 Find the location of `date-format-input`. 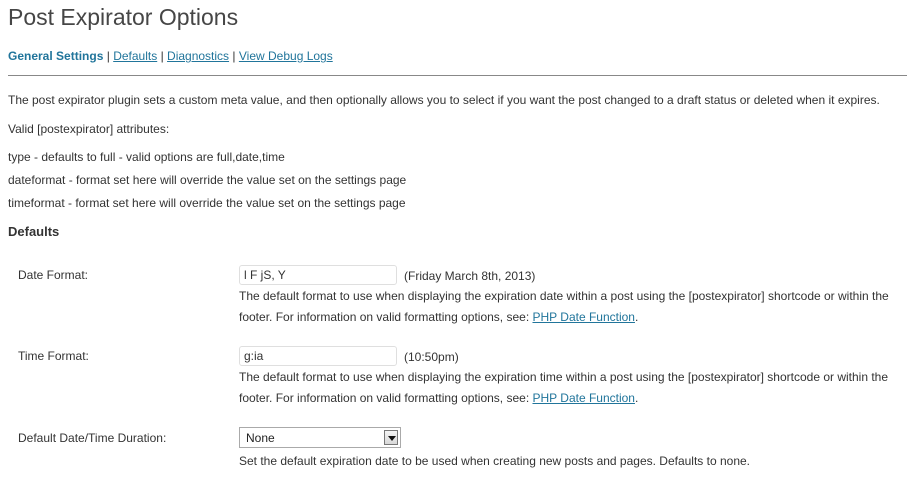

date-format-input is located at coordinates (318, 275).